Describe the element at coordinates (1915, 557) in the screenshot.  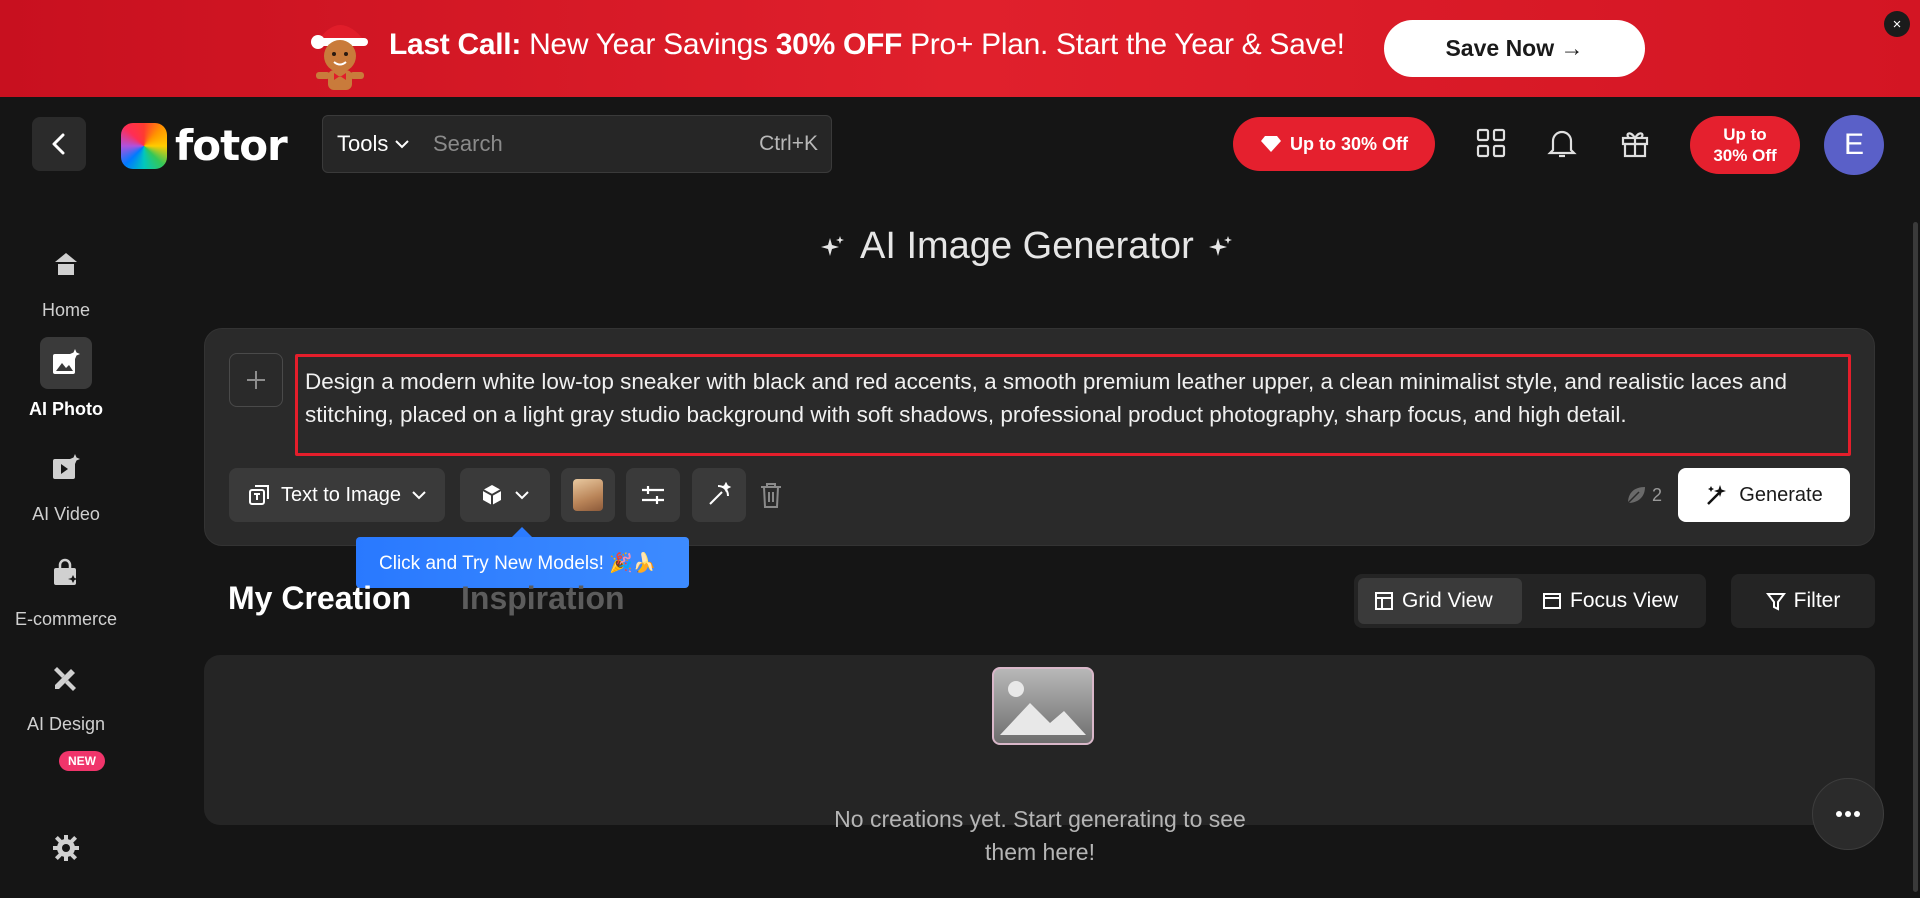
I see `page-scrollbar` at that location.